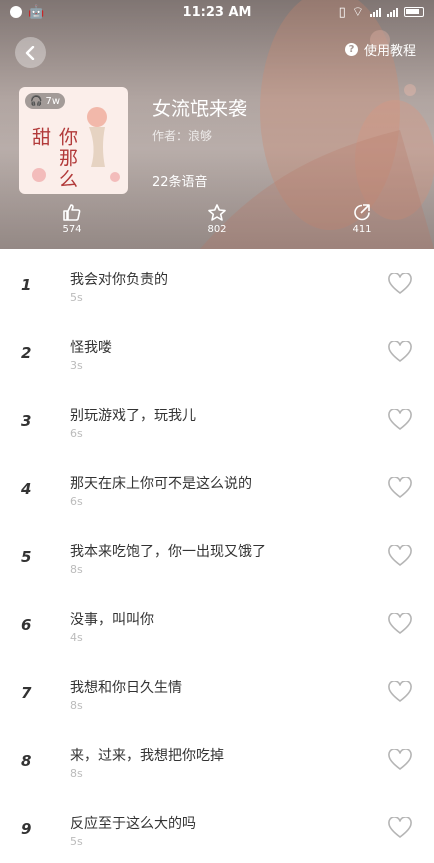 The image size is (434, 863). Describe the element at coordinates (414, 12) in the screenshot. I see `battery-icon` at that location.